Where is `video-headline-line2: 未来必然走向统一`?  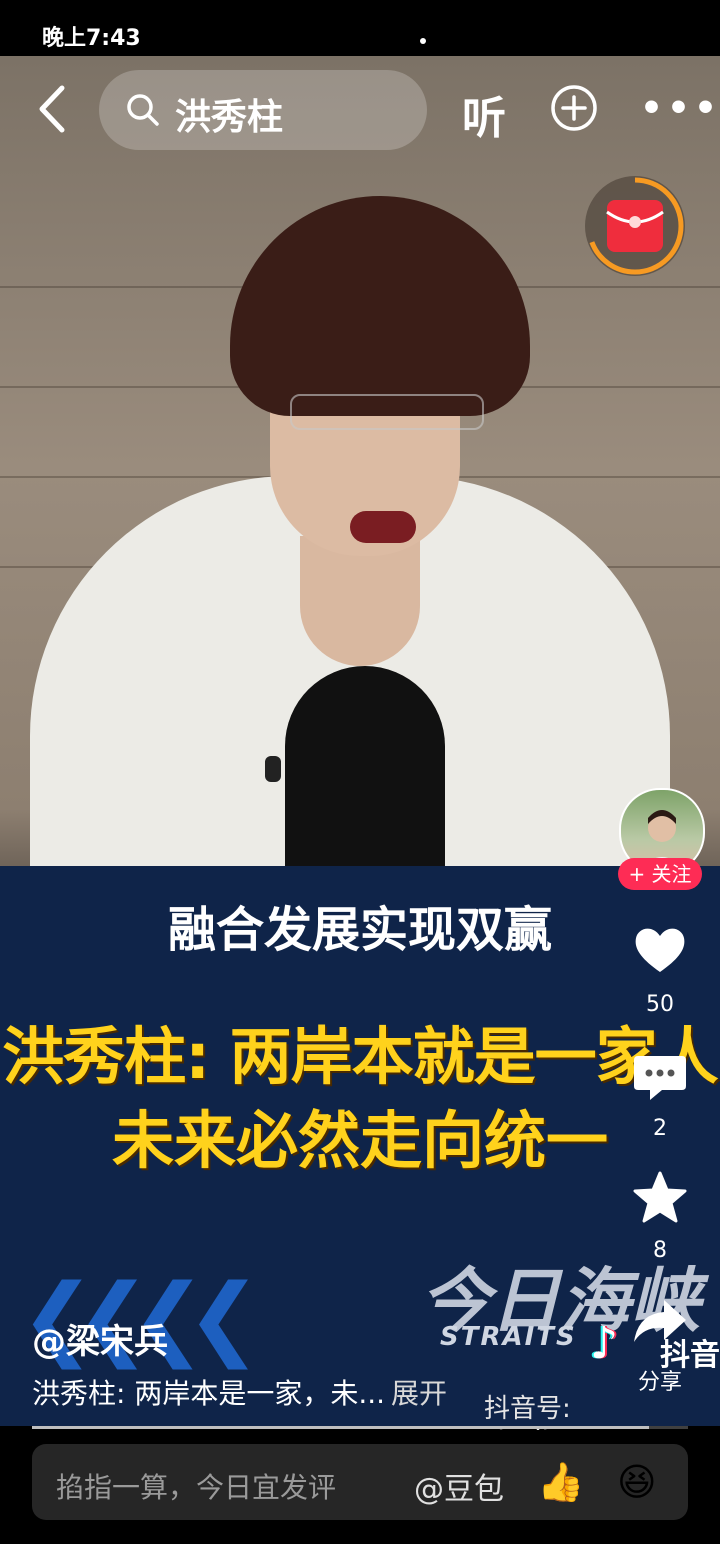 video-headline-line2: 未来必然走向统一 is located at coordinates (359, 1140).